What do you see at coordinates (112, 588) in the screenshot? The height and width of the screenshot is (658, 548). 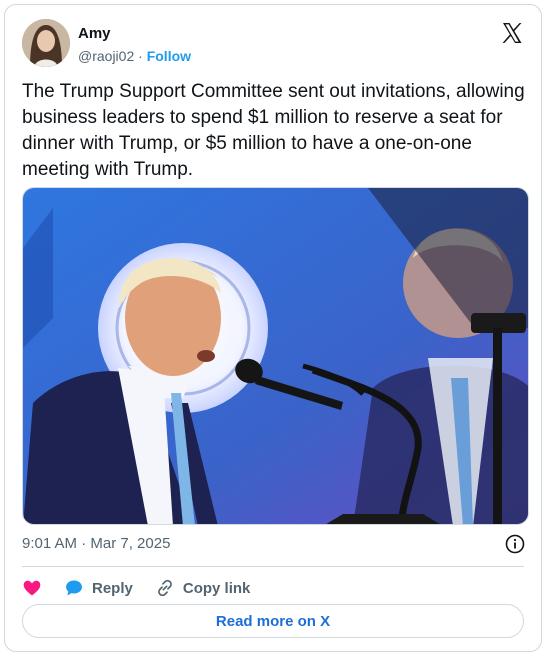 I see `reply-label: Reply` at bounding box center [112, 588].